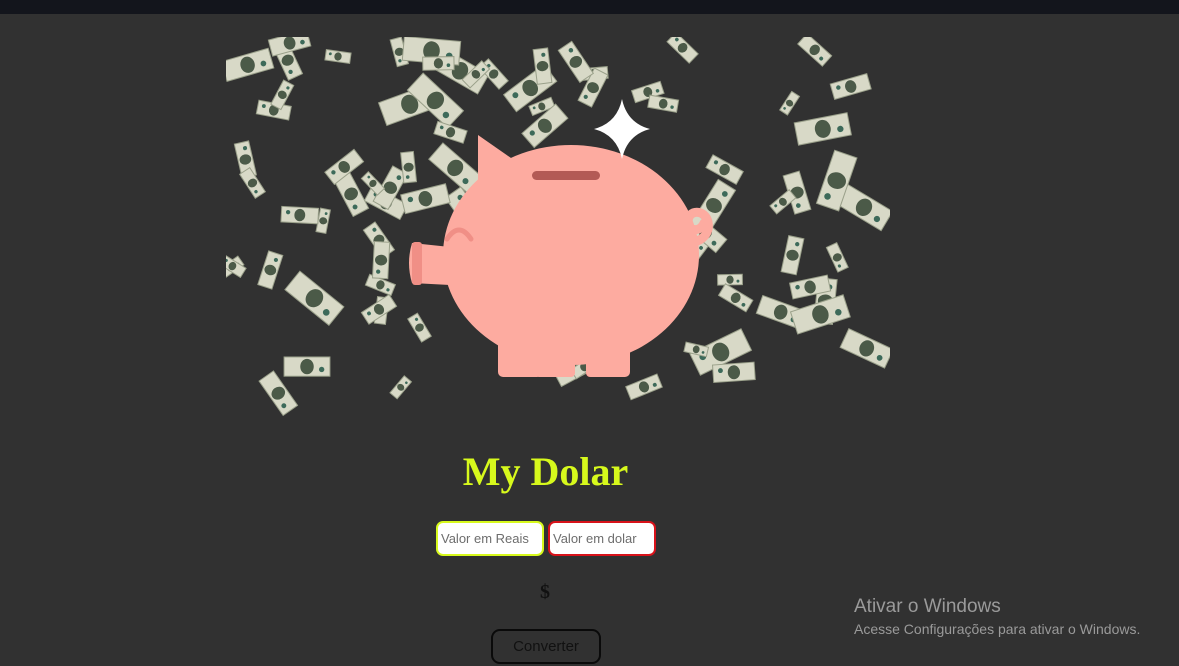  I want to click on page-title: My Dolar, so click(545, 471).